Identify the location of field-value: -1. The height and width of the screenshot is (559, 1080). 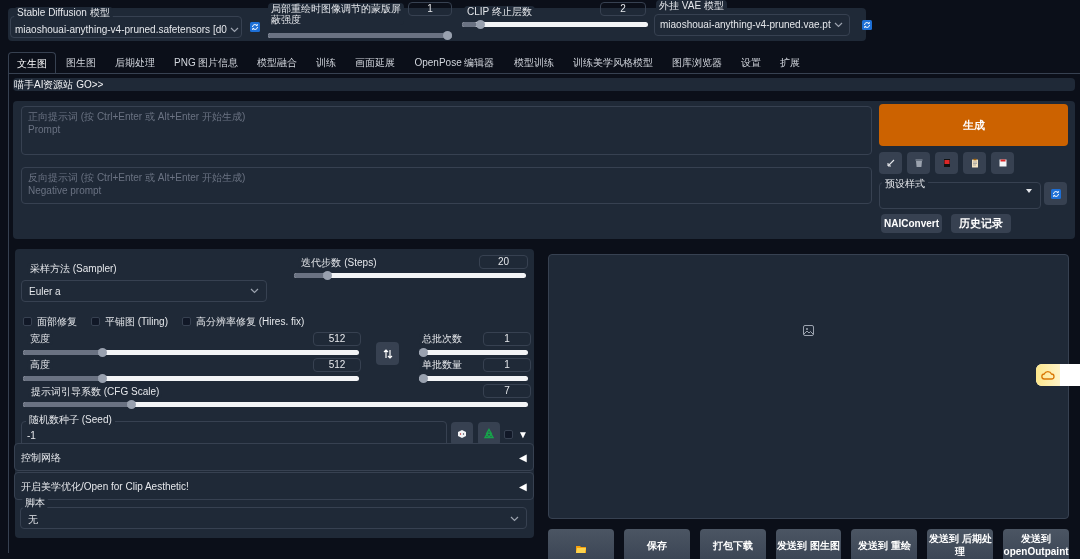
(31, 436).